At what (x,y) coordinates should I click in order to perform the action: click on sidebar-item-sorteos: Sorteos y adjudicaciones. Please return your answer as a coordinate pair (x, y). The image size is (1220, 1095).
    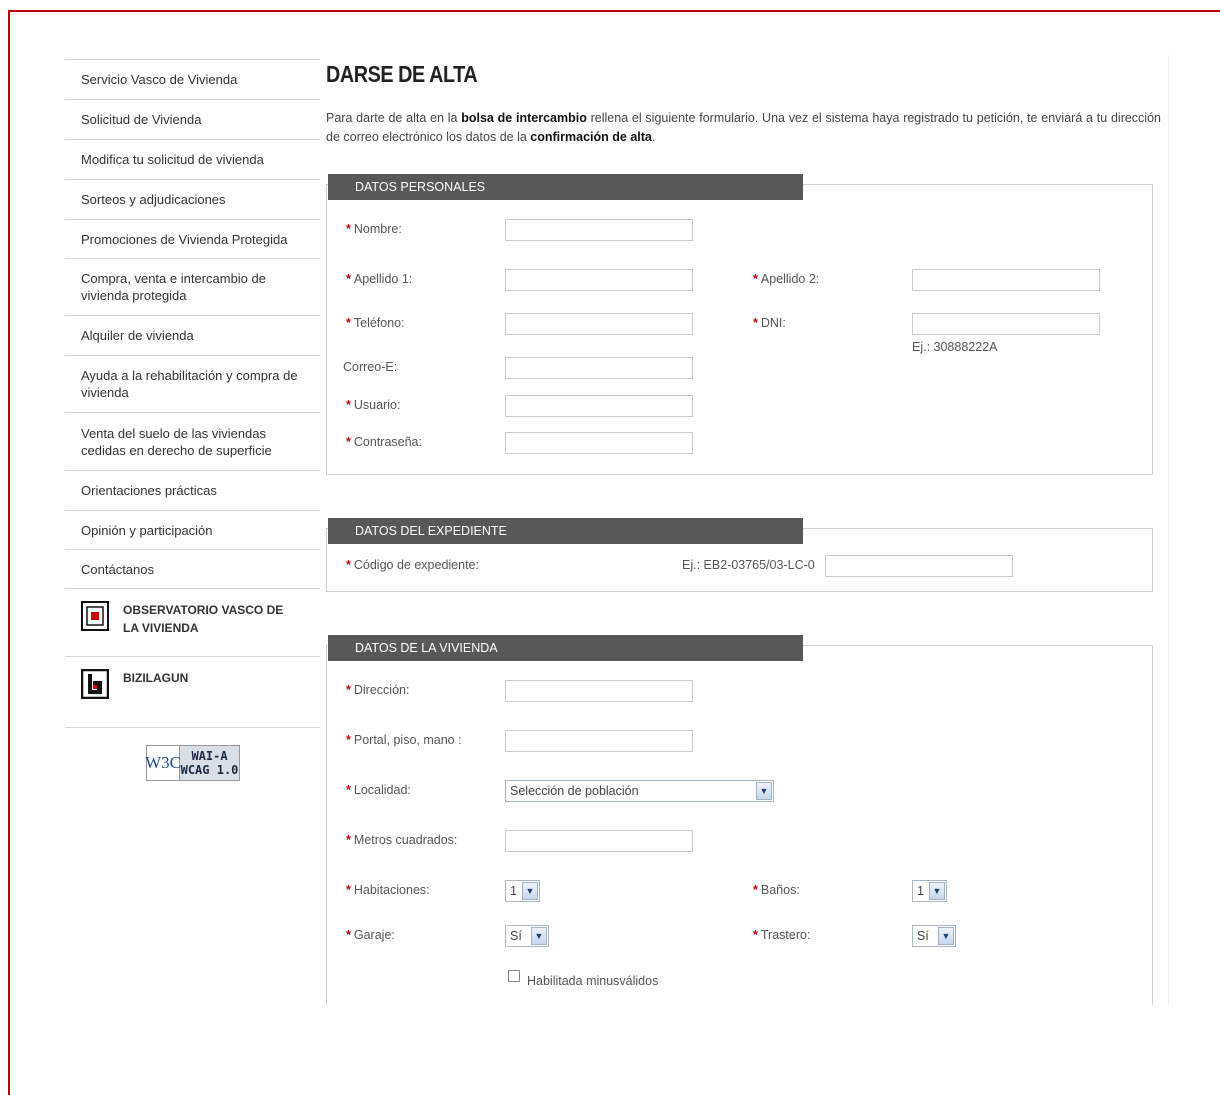
    Looking at the image, I should click on (192, 199).